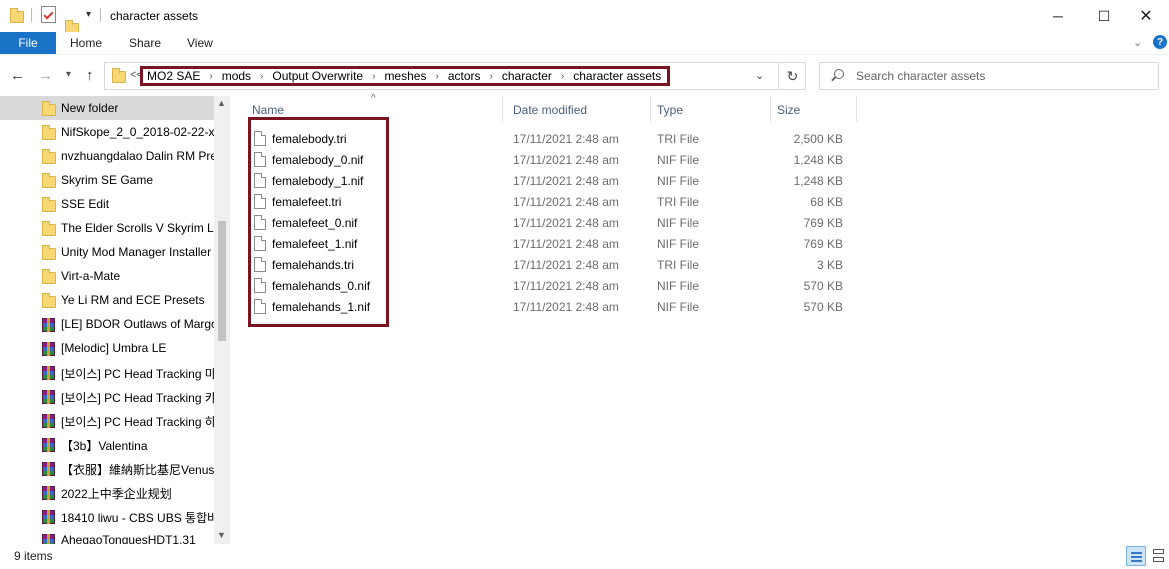 The image size is (1169, 569). Describe the element at coordinates (107, 492) in the screenshot. I see `nav-item: 2022上中季企业规划` at that location.